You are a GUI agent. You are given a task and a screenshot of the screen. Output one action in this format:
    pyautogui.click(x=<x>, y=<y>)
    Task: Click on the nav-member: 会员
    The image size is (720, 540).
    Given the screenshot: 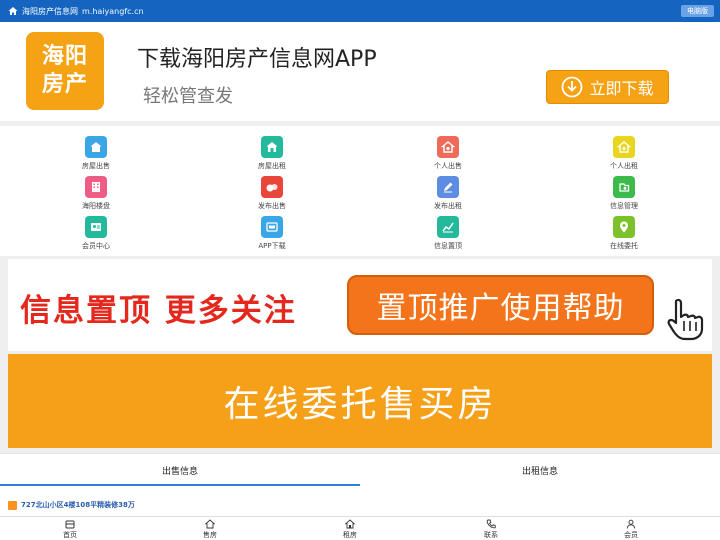 What is the action you would take?
    pyautogui.click(x=631, y=529)
    